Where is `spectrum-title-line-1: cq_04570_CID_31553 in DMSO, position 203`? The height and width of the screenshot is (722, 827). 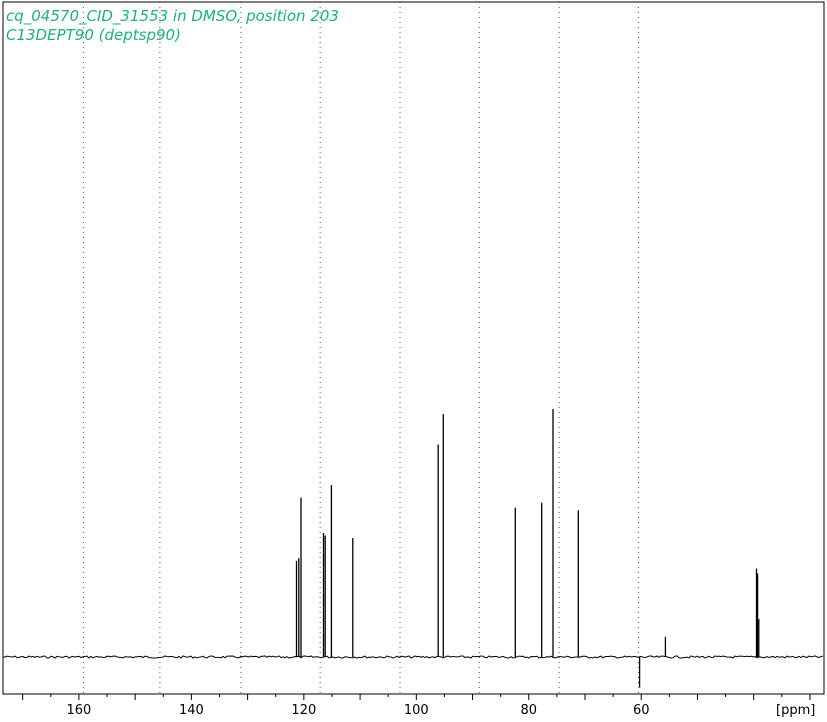
spectrum-title-line-1: cq_04570_CID_31553 in DMSO, position 203 is located at coordinates (172, 16).